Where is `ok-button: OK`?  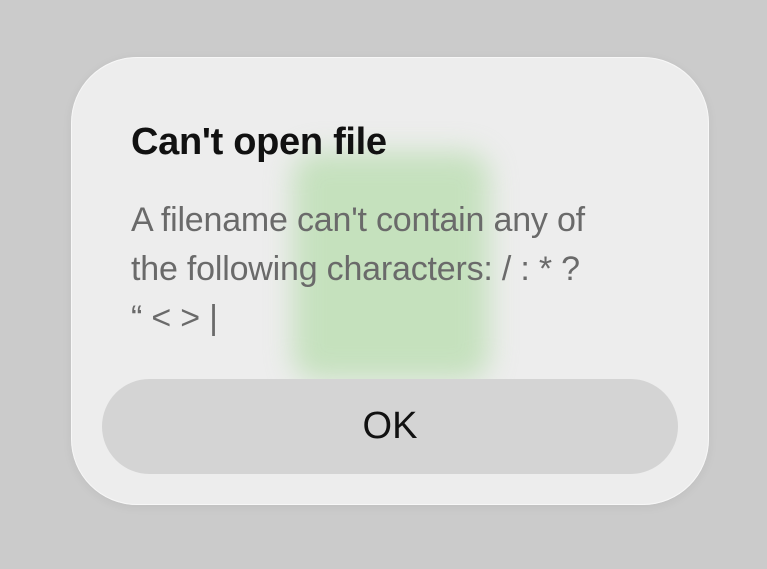
ok-button: OK is located at coordinates (390, 426).